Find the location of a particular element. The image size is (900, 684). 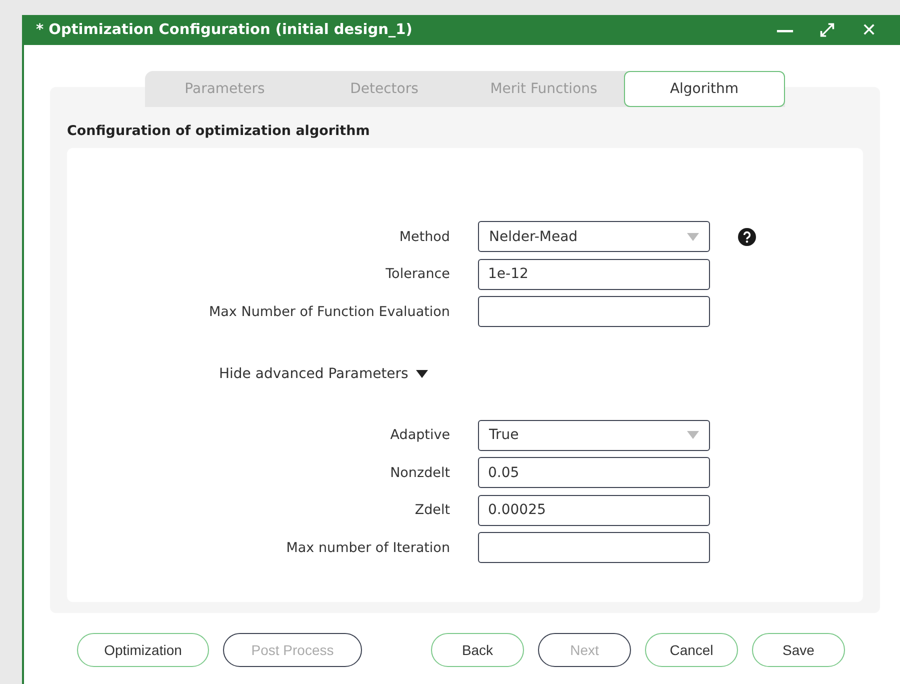

field-label: Method is located at coordinates (424, 236).